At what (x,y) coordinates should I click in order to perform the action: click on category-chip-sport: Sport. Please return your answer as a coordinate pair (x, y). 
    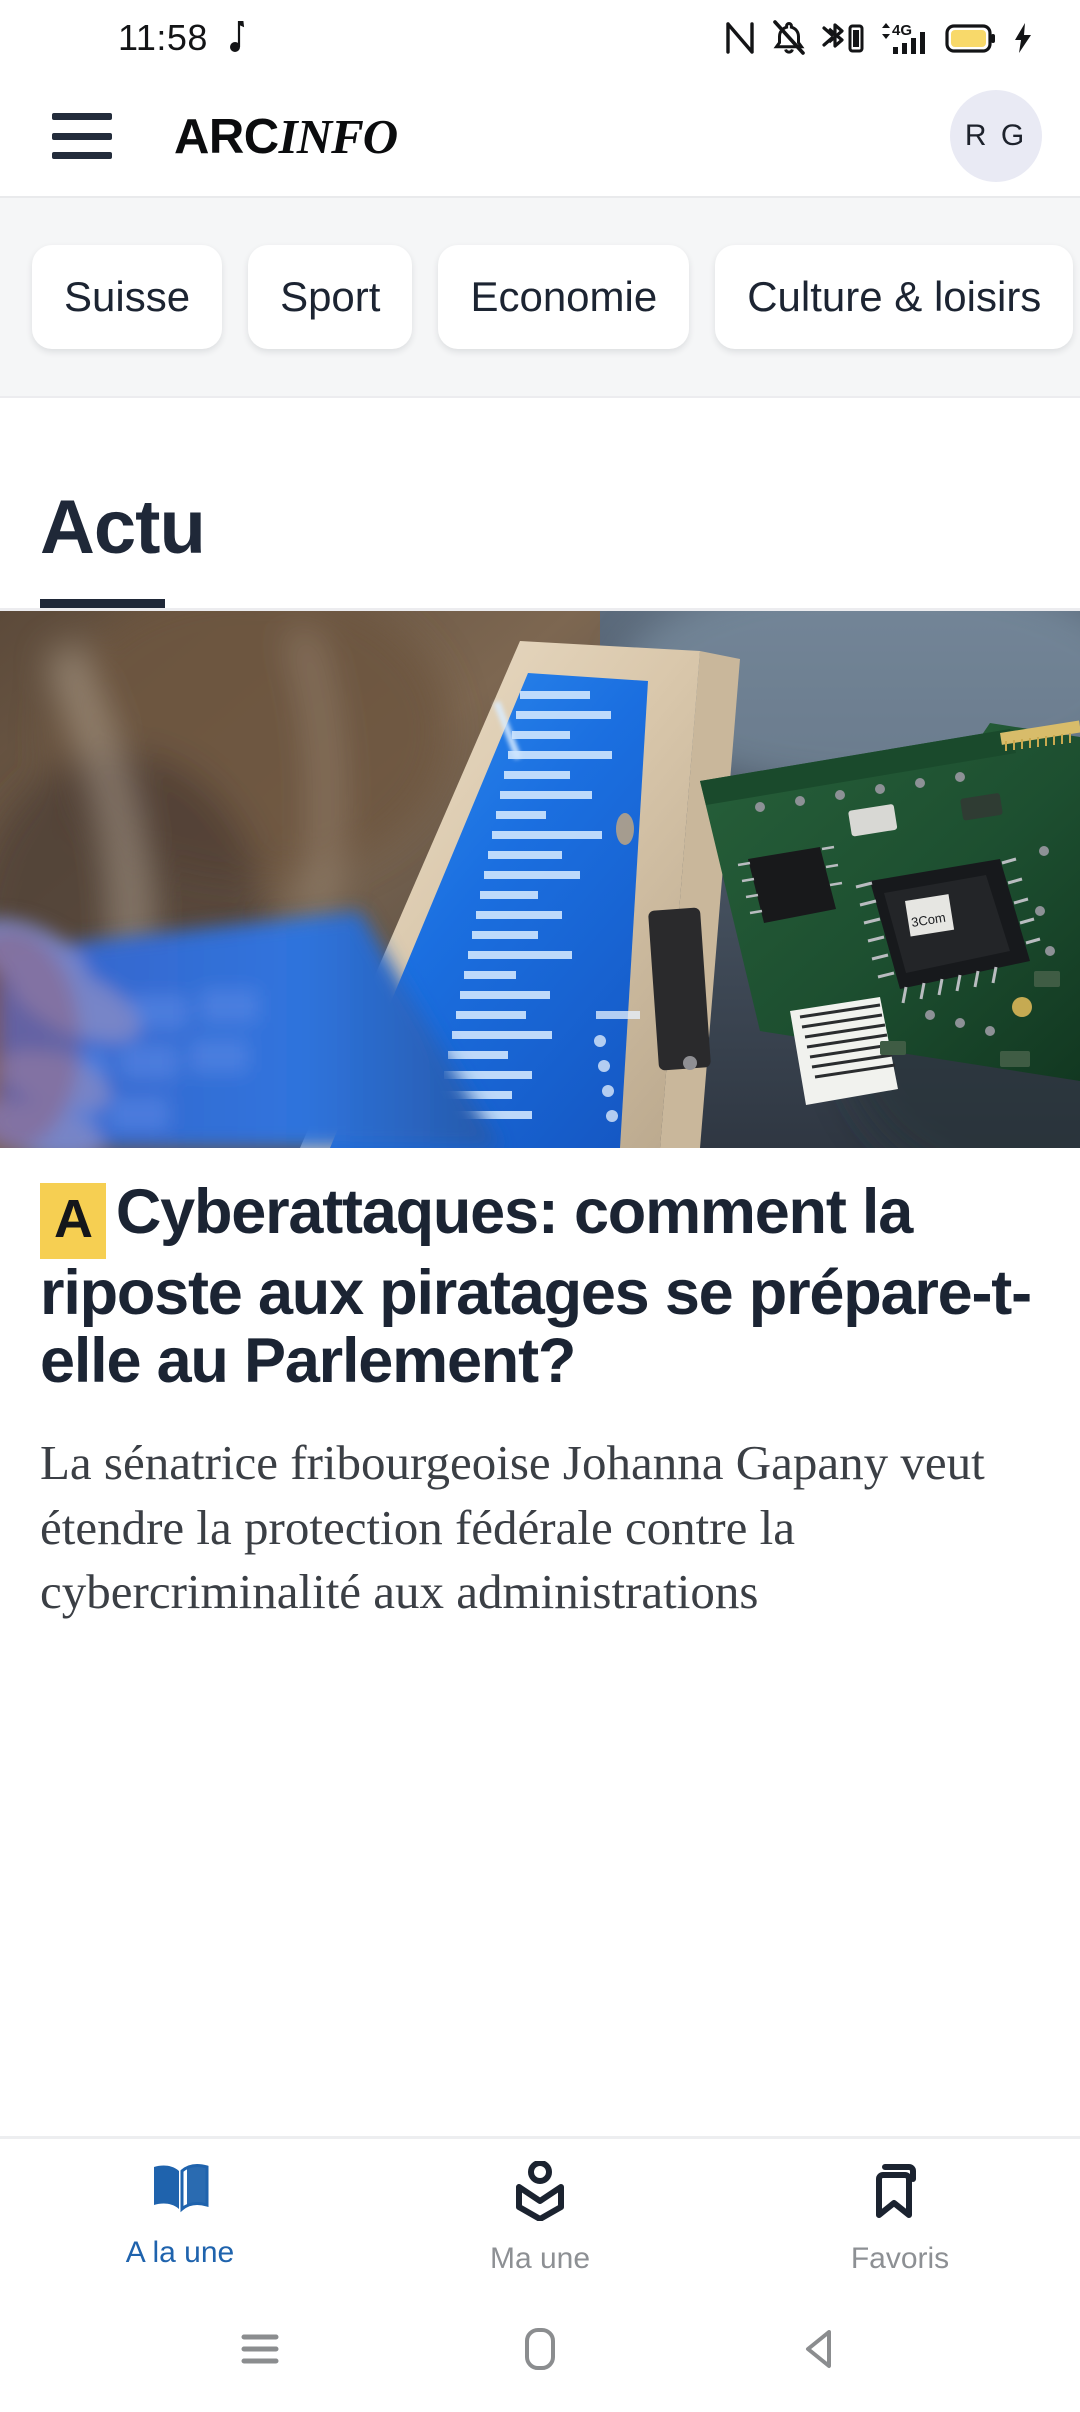
    Looking at the image, I should click on (330, 297).